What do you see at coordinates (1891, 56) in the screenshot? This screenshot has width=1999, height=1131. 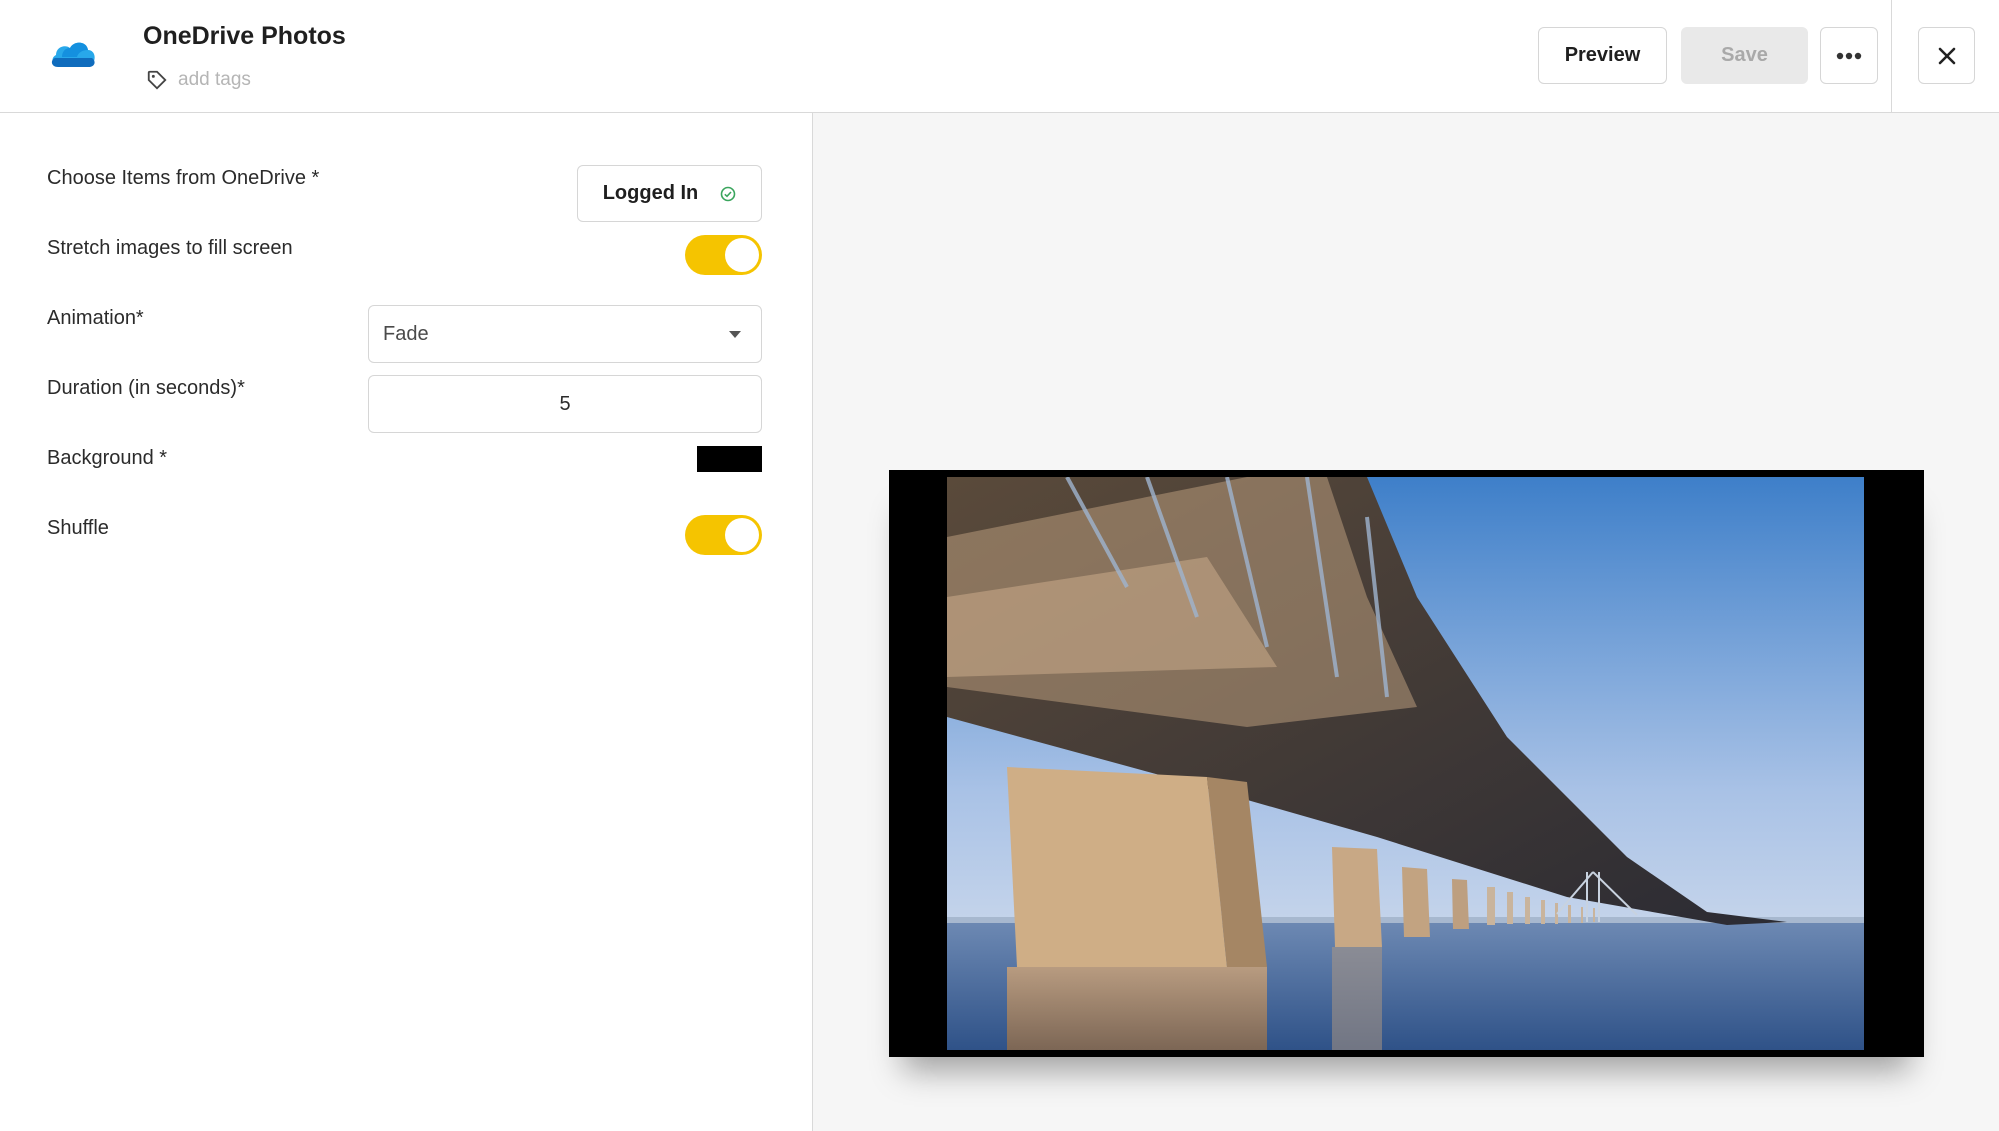 I see `header-divider` at bounding box center [1891, 56].